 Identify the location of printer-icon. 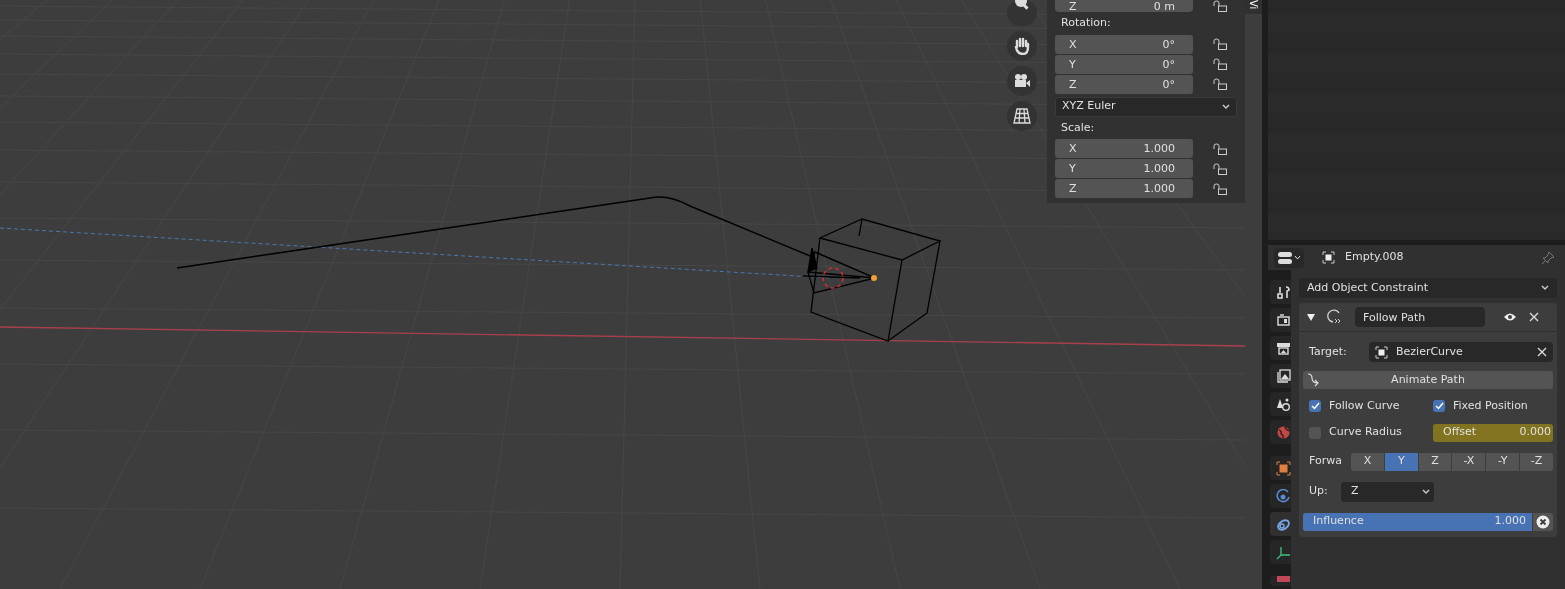
(1280, 348).